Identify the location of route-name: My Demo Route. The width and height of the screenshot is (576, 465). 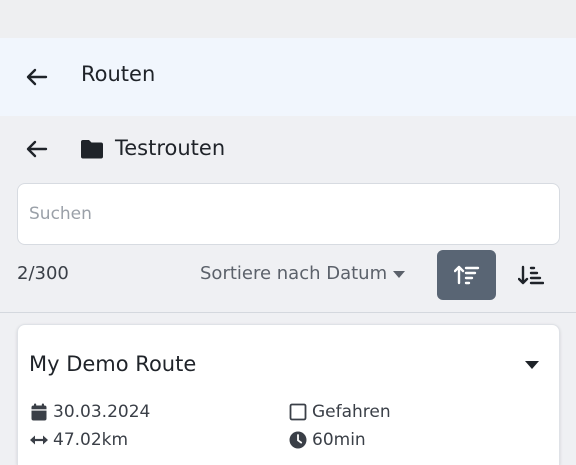
(113, 364).